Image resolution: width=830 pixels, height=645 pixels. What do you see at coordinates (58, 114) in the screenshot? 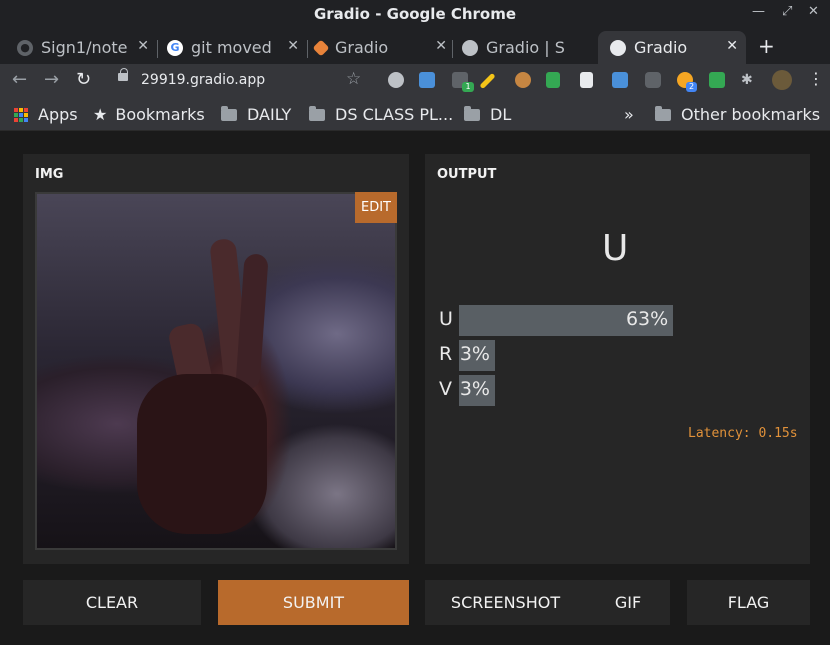
I see `bookmark-label: Apps` at bounding box center [58, 114].